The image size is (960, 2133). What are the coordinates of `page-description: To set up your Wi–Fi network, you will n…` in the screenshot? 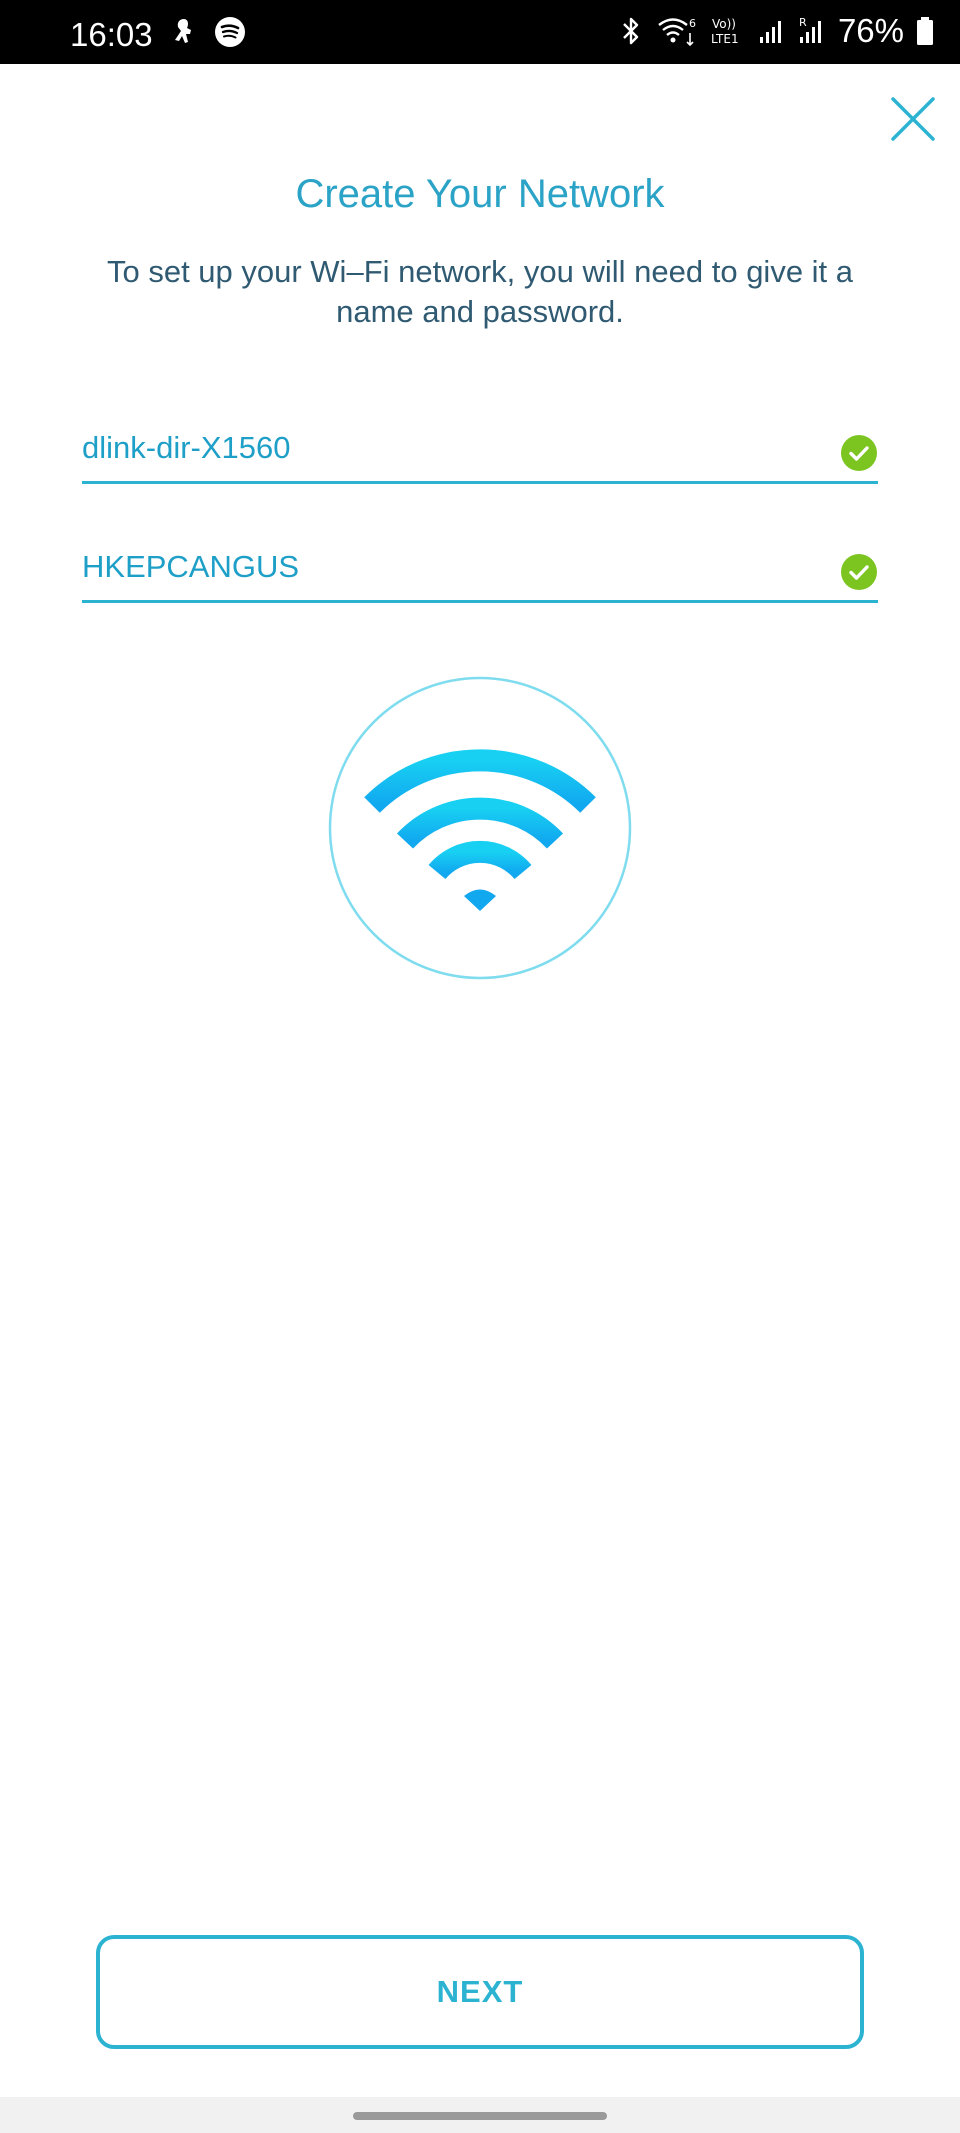 It's located at (480, 291).